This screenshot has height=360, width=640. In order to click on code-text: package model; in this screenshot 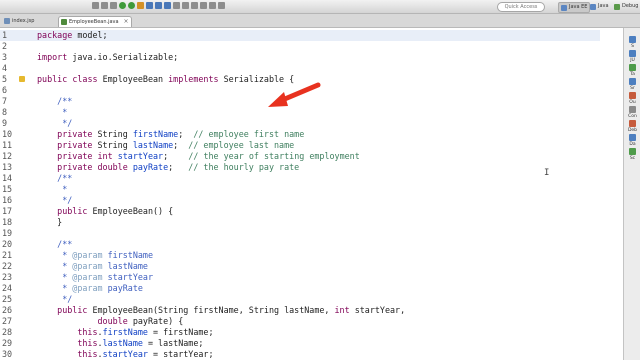, I will do `click(72, 35)`.